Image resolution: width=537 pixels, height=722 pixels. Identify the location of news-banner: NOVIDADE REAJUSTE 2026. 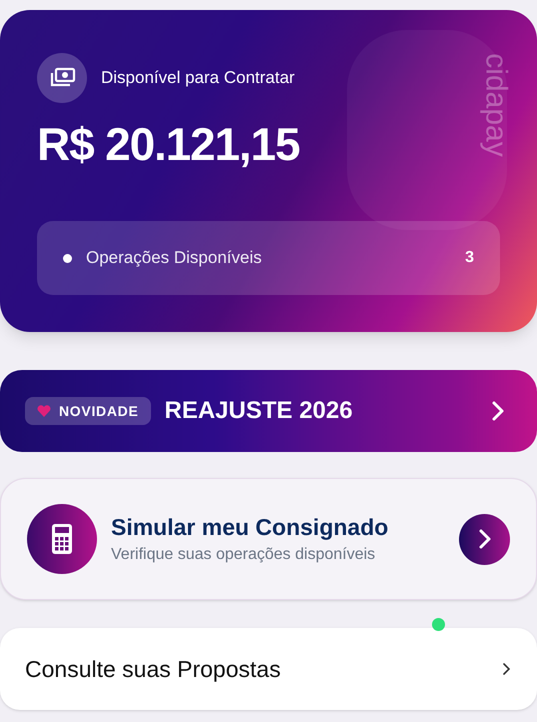
(268, 411).